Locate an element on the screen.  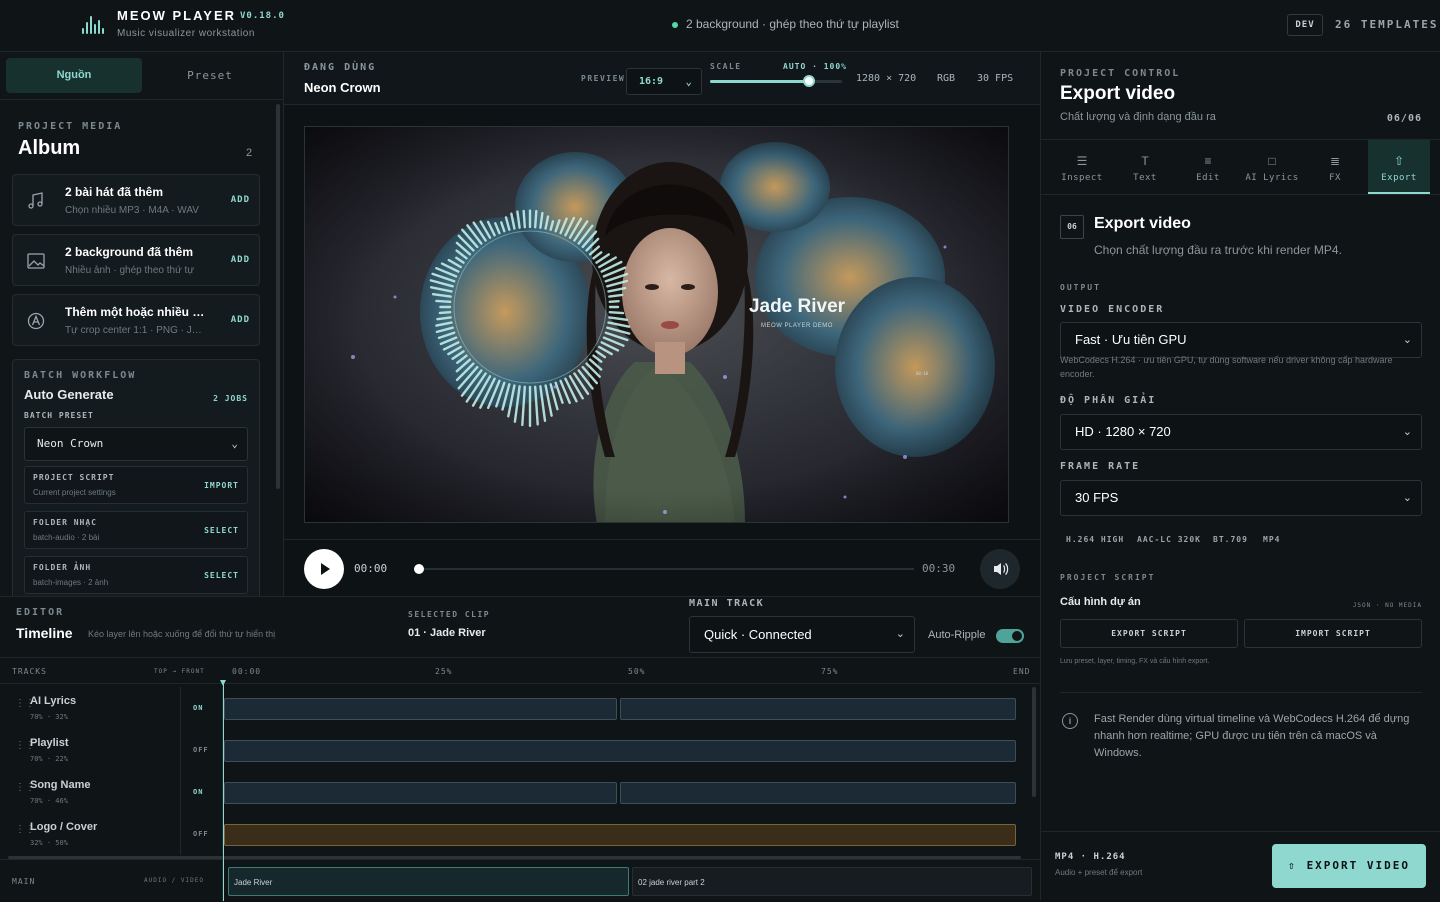
fx-icon: ≣ is located at coordinates (1335, 161).